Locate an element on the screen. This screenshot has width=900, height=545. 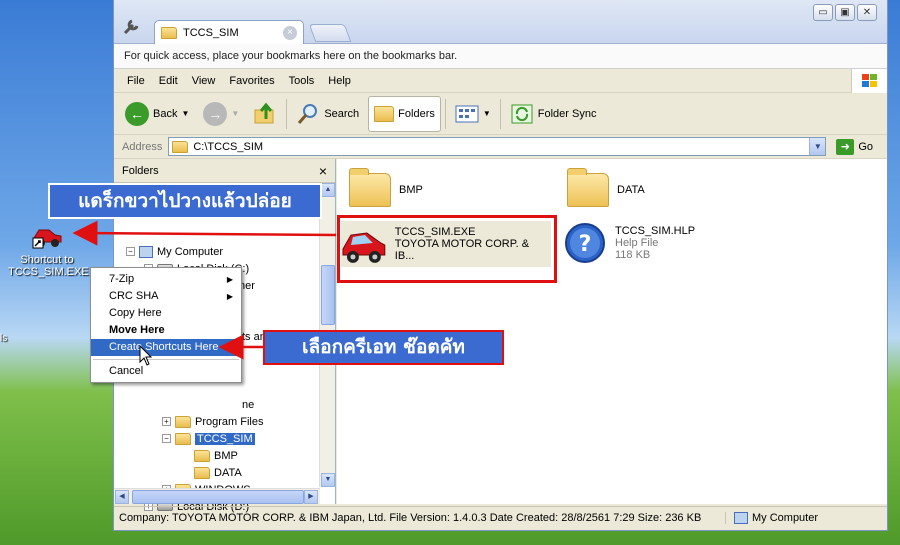
minimize-button: ▭ is located at coordinates (823, 12).